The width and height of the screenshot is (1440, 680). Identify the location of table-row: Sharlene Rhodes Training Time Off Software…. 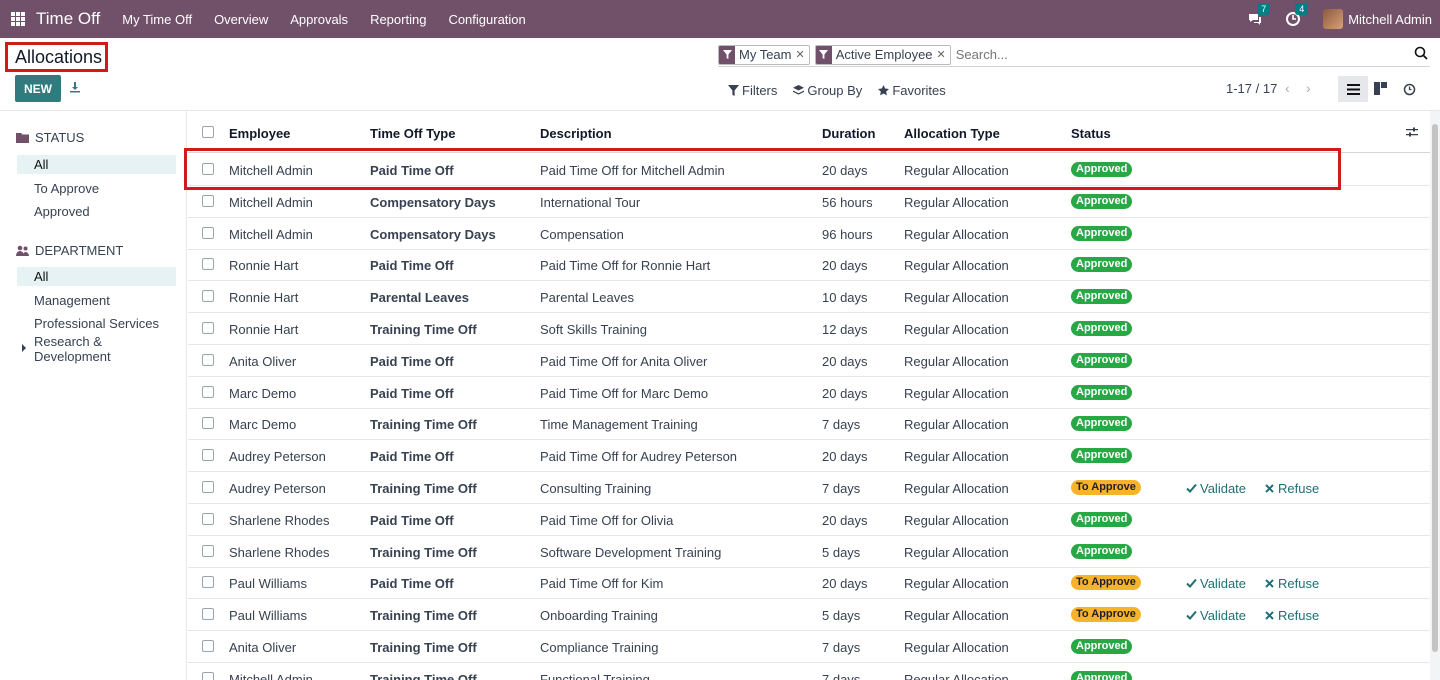
(809, 552).